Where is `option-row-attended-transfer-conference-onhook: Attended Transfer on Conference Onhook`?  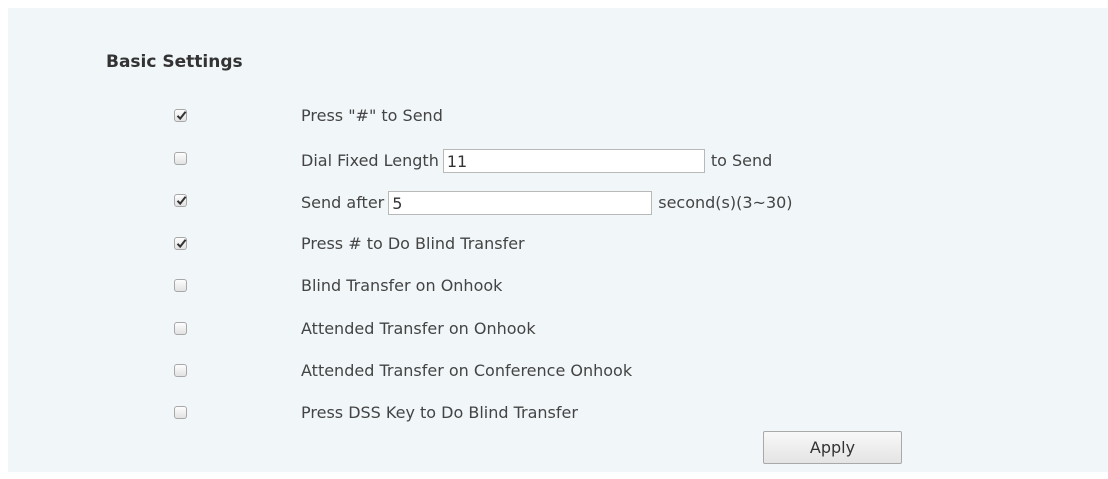
option-row-attended-transfer-conference-onhook: Attended Transfer on Conference Onhook is located at coordinates (558, 372).